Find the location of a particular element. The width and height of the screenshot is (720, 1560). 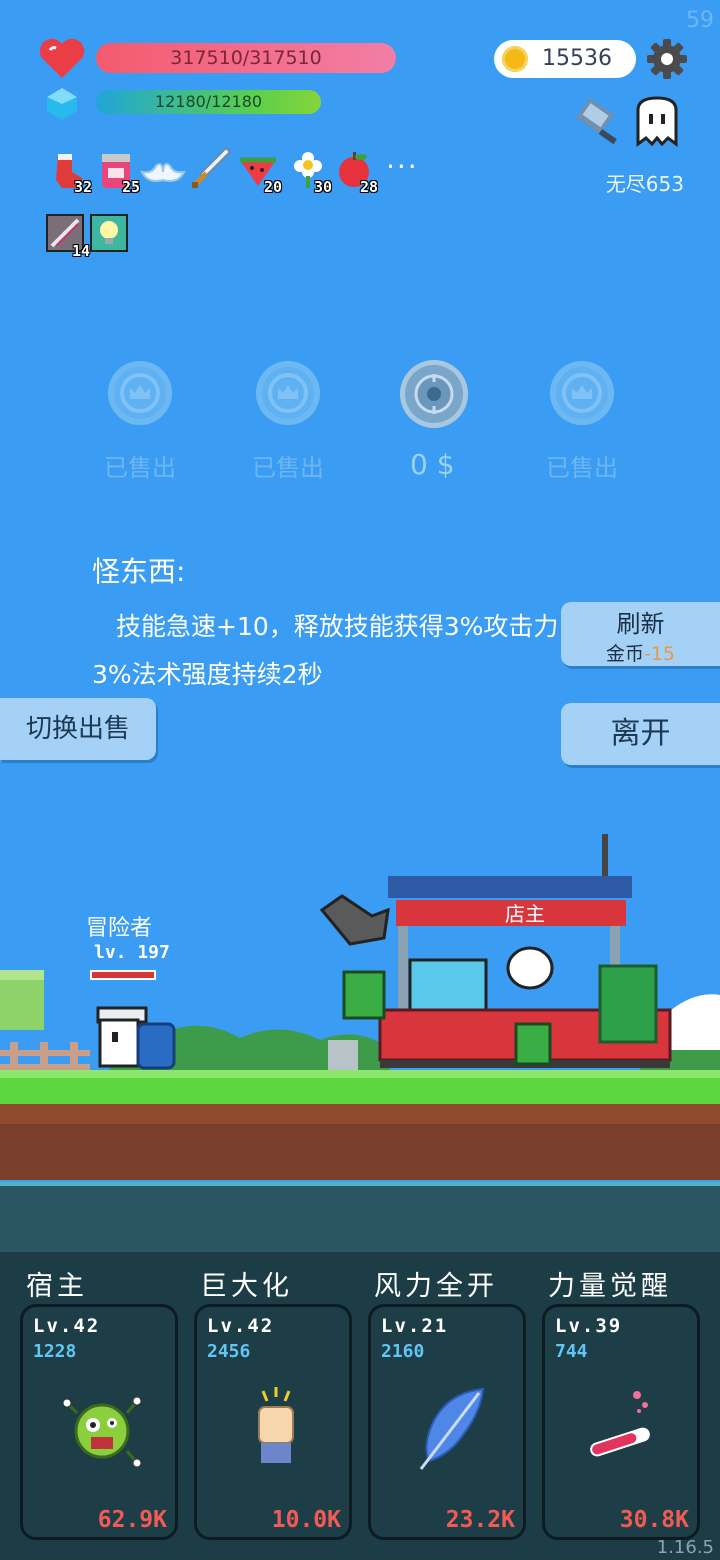

item-count: 14 is located at coordinates (80, 251).